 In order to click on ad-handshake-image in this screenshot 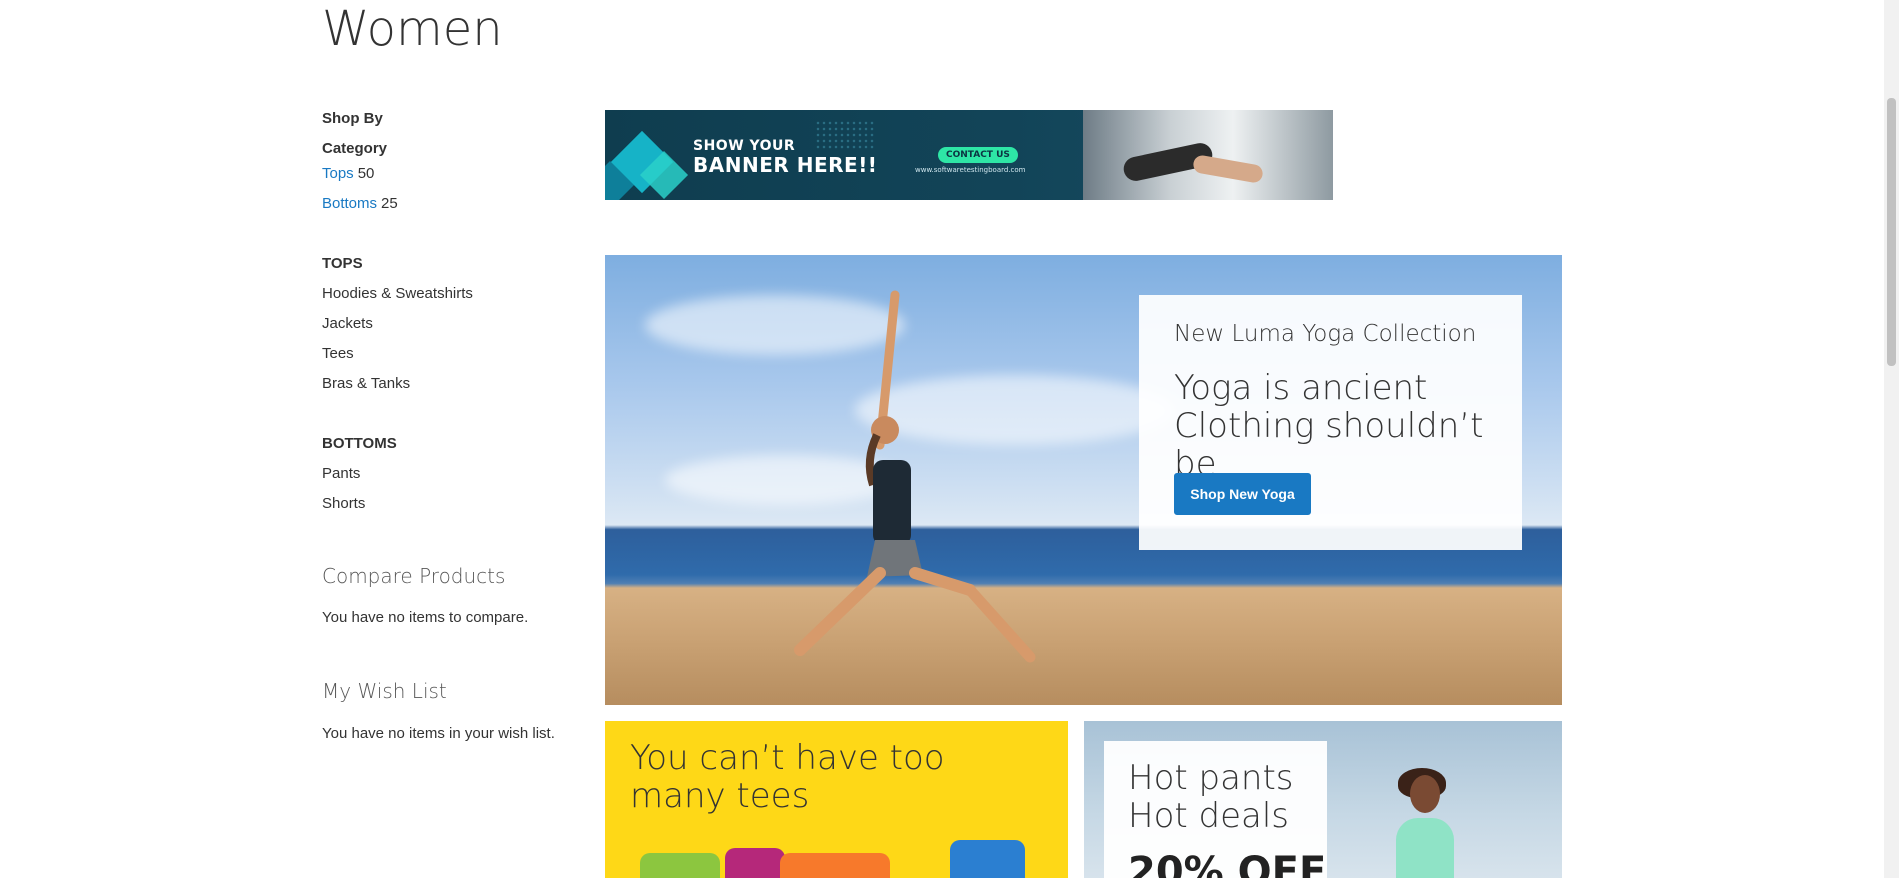, I will do `click(1208, 155)`.